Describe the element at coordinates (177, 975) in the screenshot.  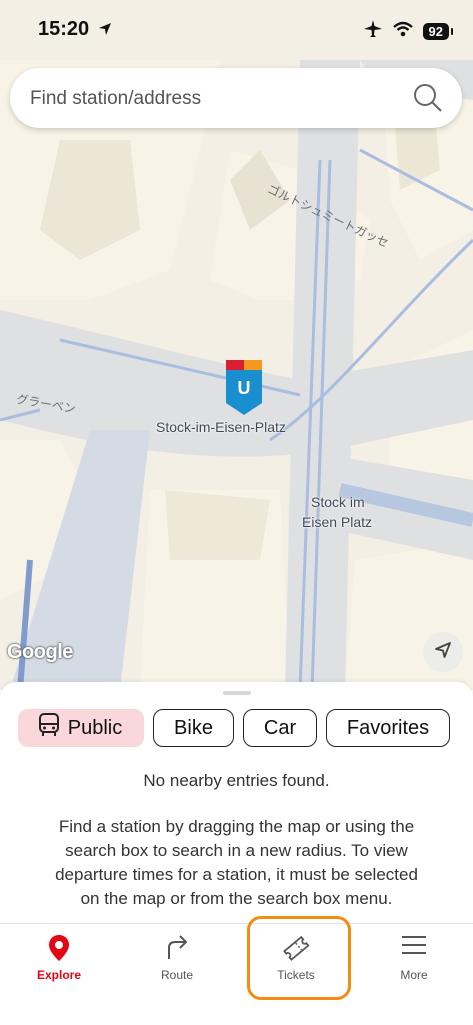
I see `tab-route-label: Route` at that location.